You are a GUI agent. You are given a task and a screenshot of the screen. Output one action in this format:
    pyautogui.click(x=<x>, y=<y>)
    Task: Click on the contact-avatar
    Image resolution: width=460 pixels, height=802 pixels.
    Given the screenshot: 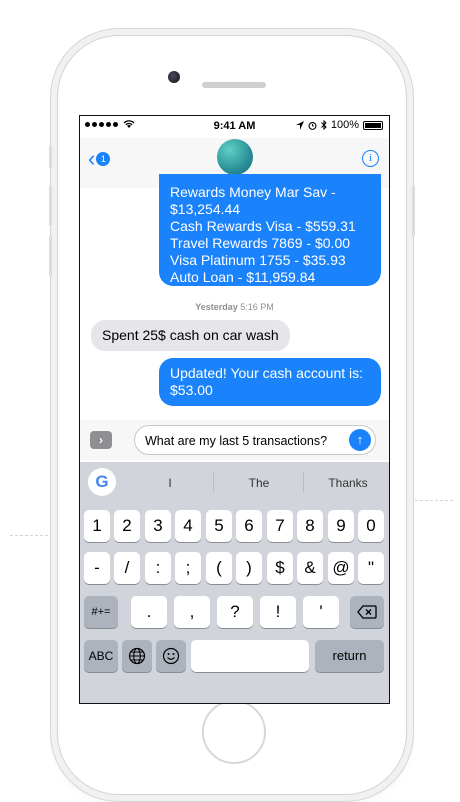 What is the action you would take?
    pyautogui.click(x=235, y=157)
    